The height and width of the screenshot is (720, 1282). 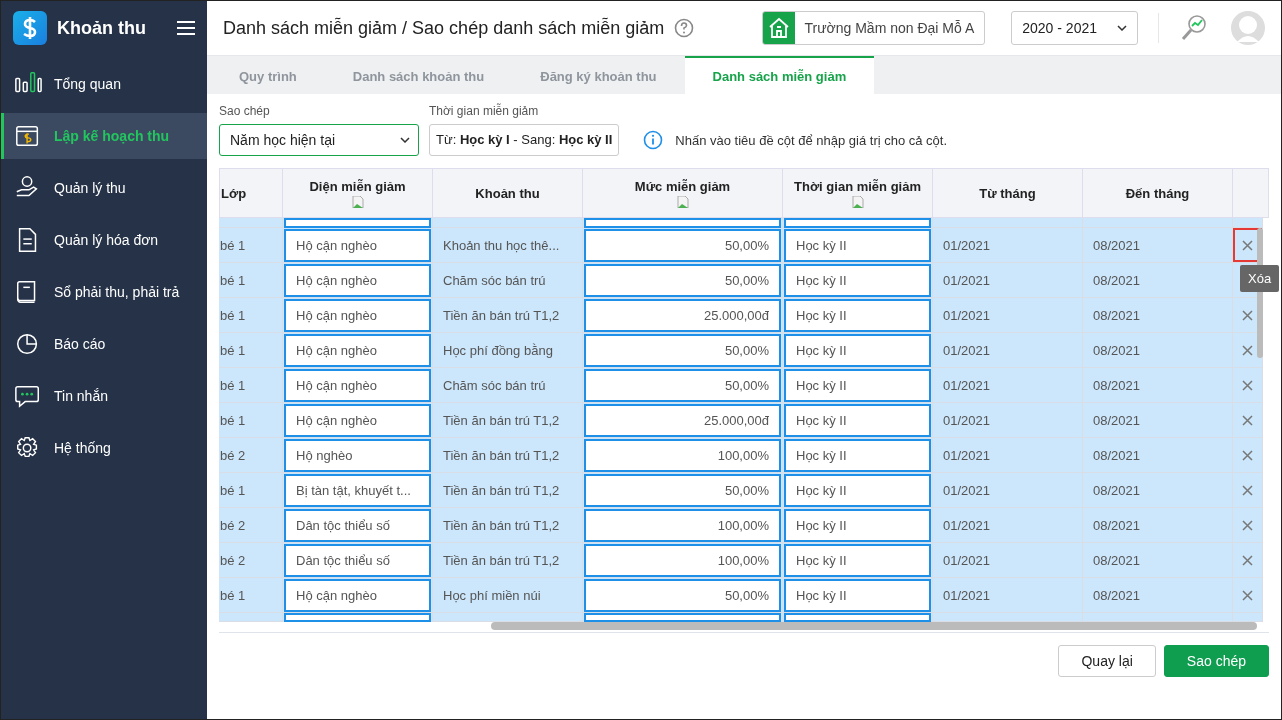 I want to click on sidebar-item: Tin nhắn, so click(x=104, y=396).